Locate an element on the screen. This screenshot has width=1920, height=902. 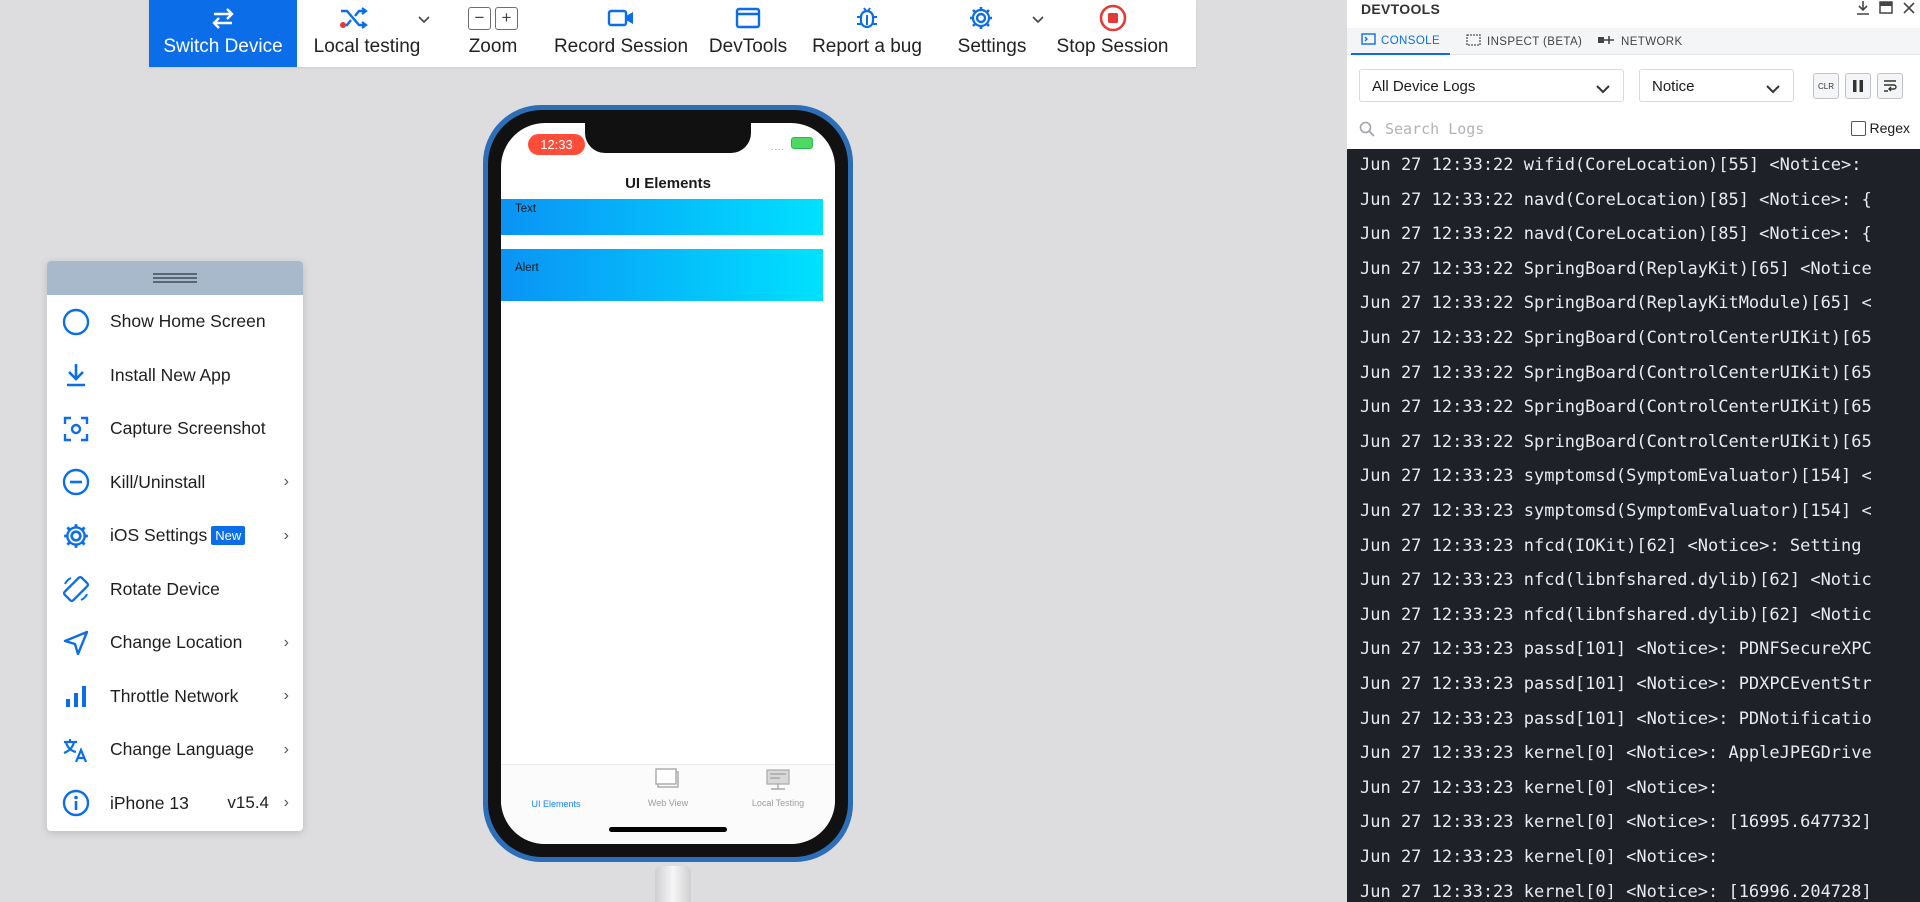
log-line: Jun 27 12:33:23 kernel[0] <Notice>: is located at coordinates (1539, 857).